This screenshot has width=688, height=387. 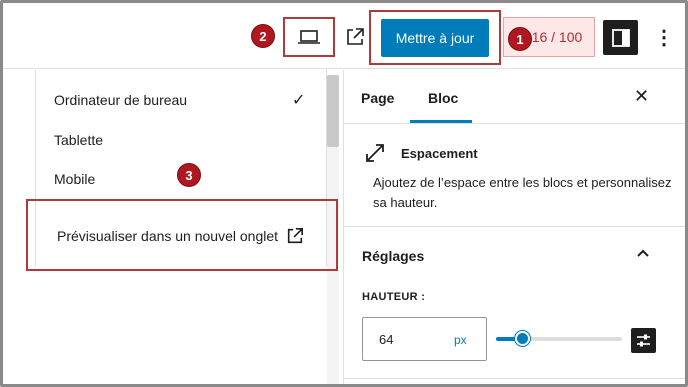 I want to click on update-highlight: Mettre à jour, so click(x=435, y=37).